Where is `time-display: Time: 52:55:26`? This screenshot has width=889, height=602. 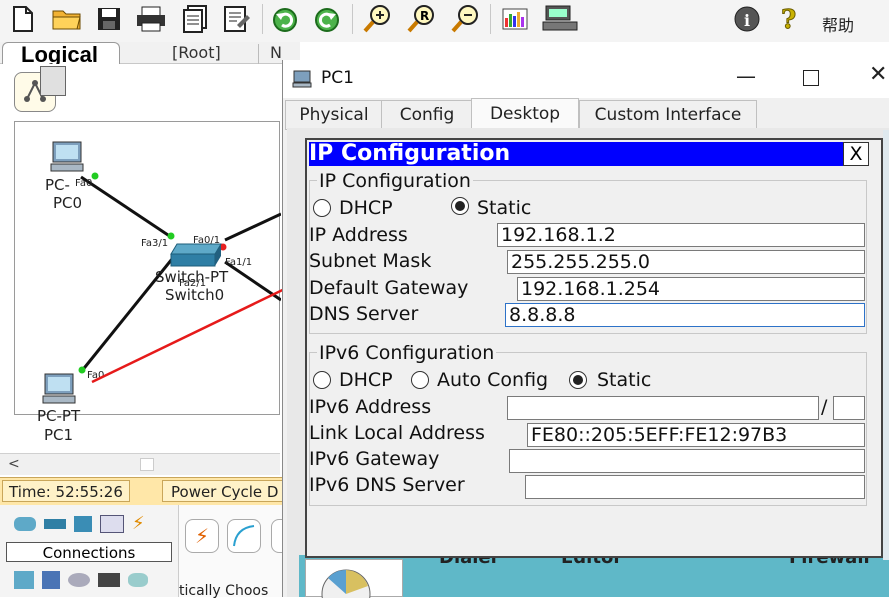 time-display: Time: 52:55:26 is located at coordinates (66, 491).